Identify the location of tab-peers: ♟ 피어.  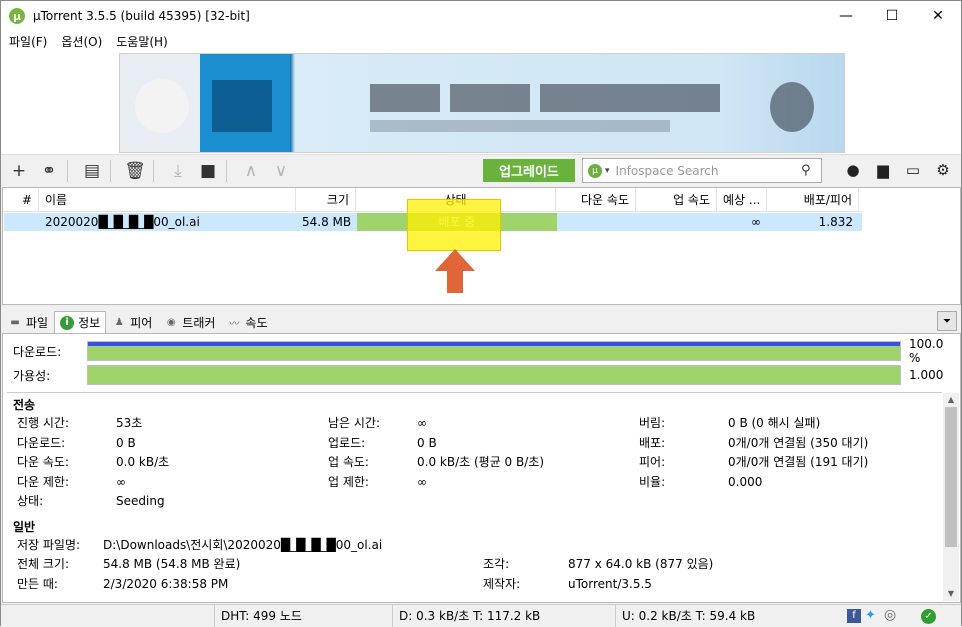
(132, 322).